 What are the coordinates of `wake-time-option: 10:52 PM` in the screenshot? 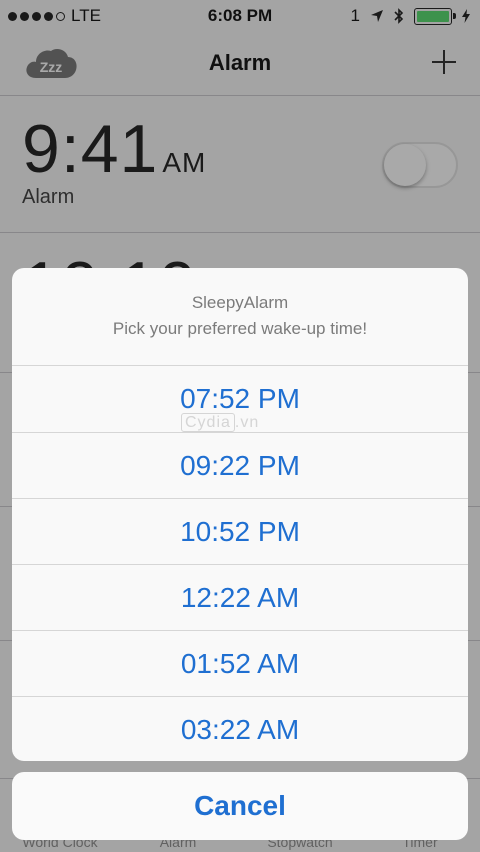 It's located at (240, 531).